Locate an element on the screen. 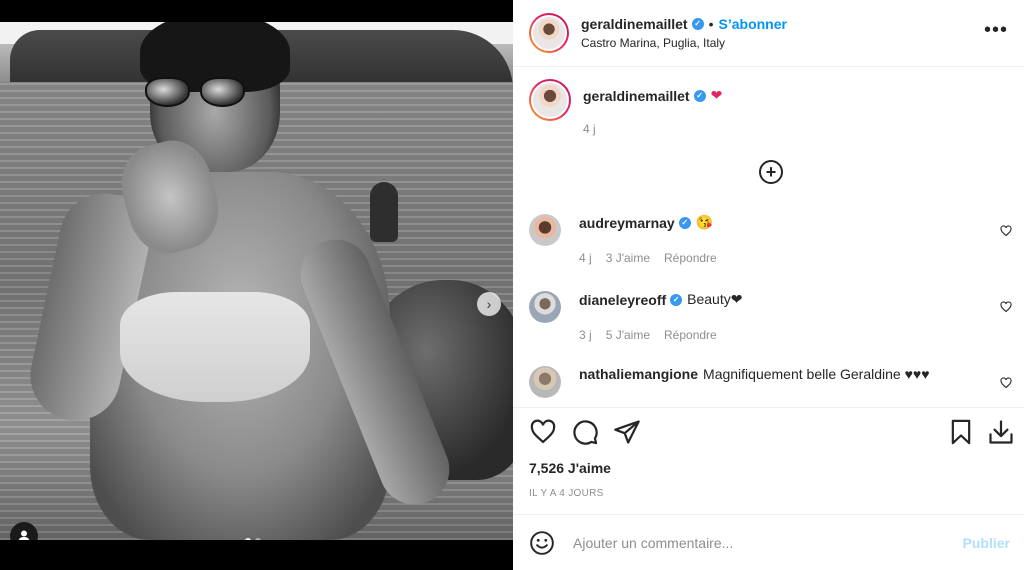  add-comment-bar: Publier is located at coordinates (768, 542).